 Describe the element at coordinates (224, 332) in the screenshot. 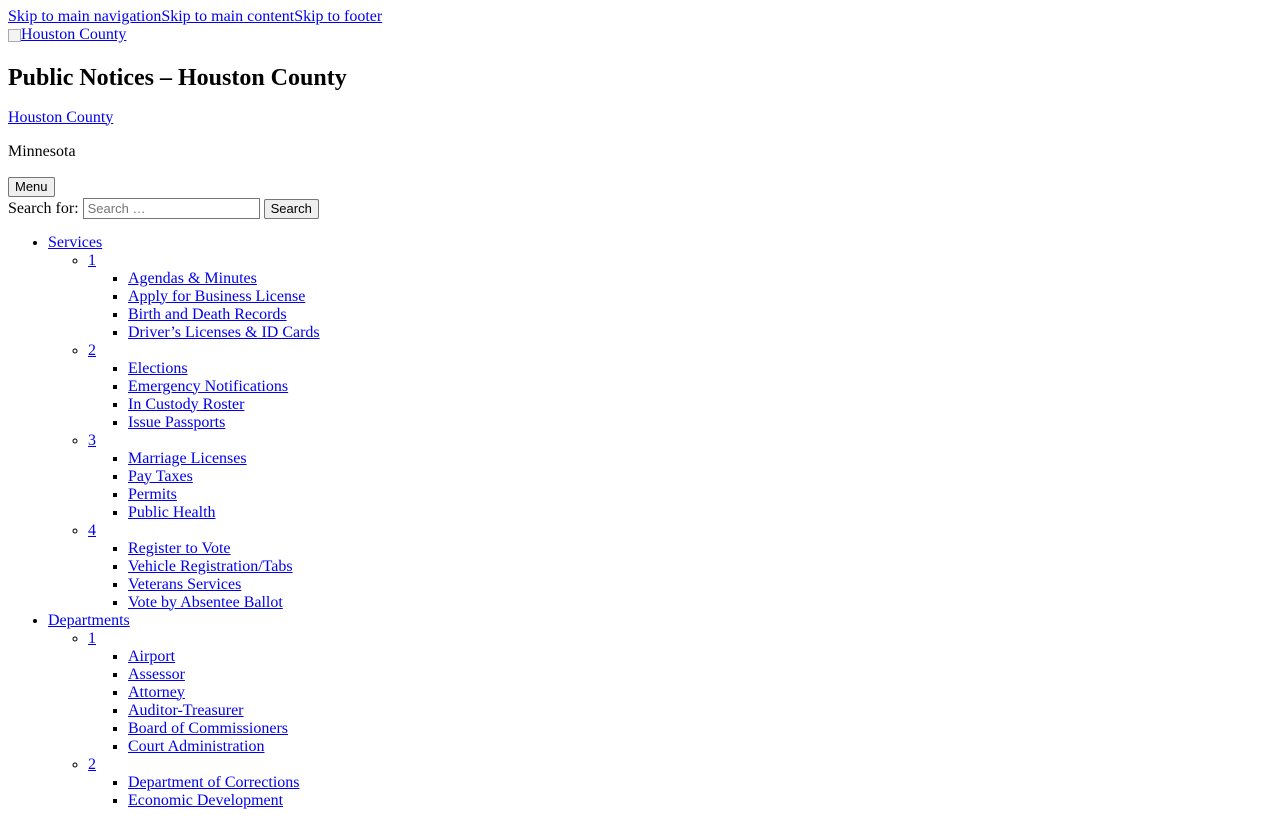

I see `nav-link: Driver’s Licenses & ID Cards` at that location.